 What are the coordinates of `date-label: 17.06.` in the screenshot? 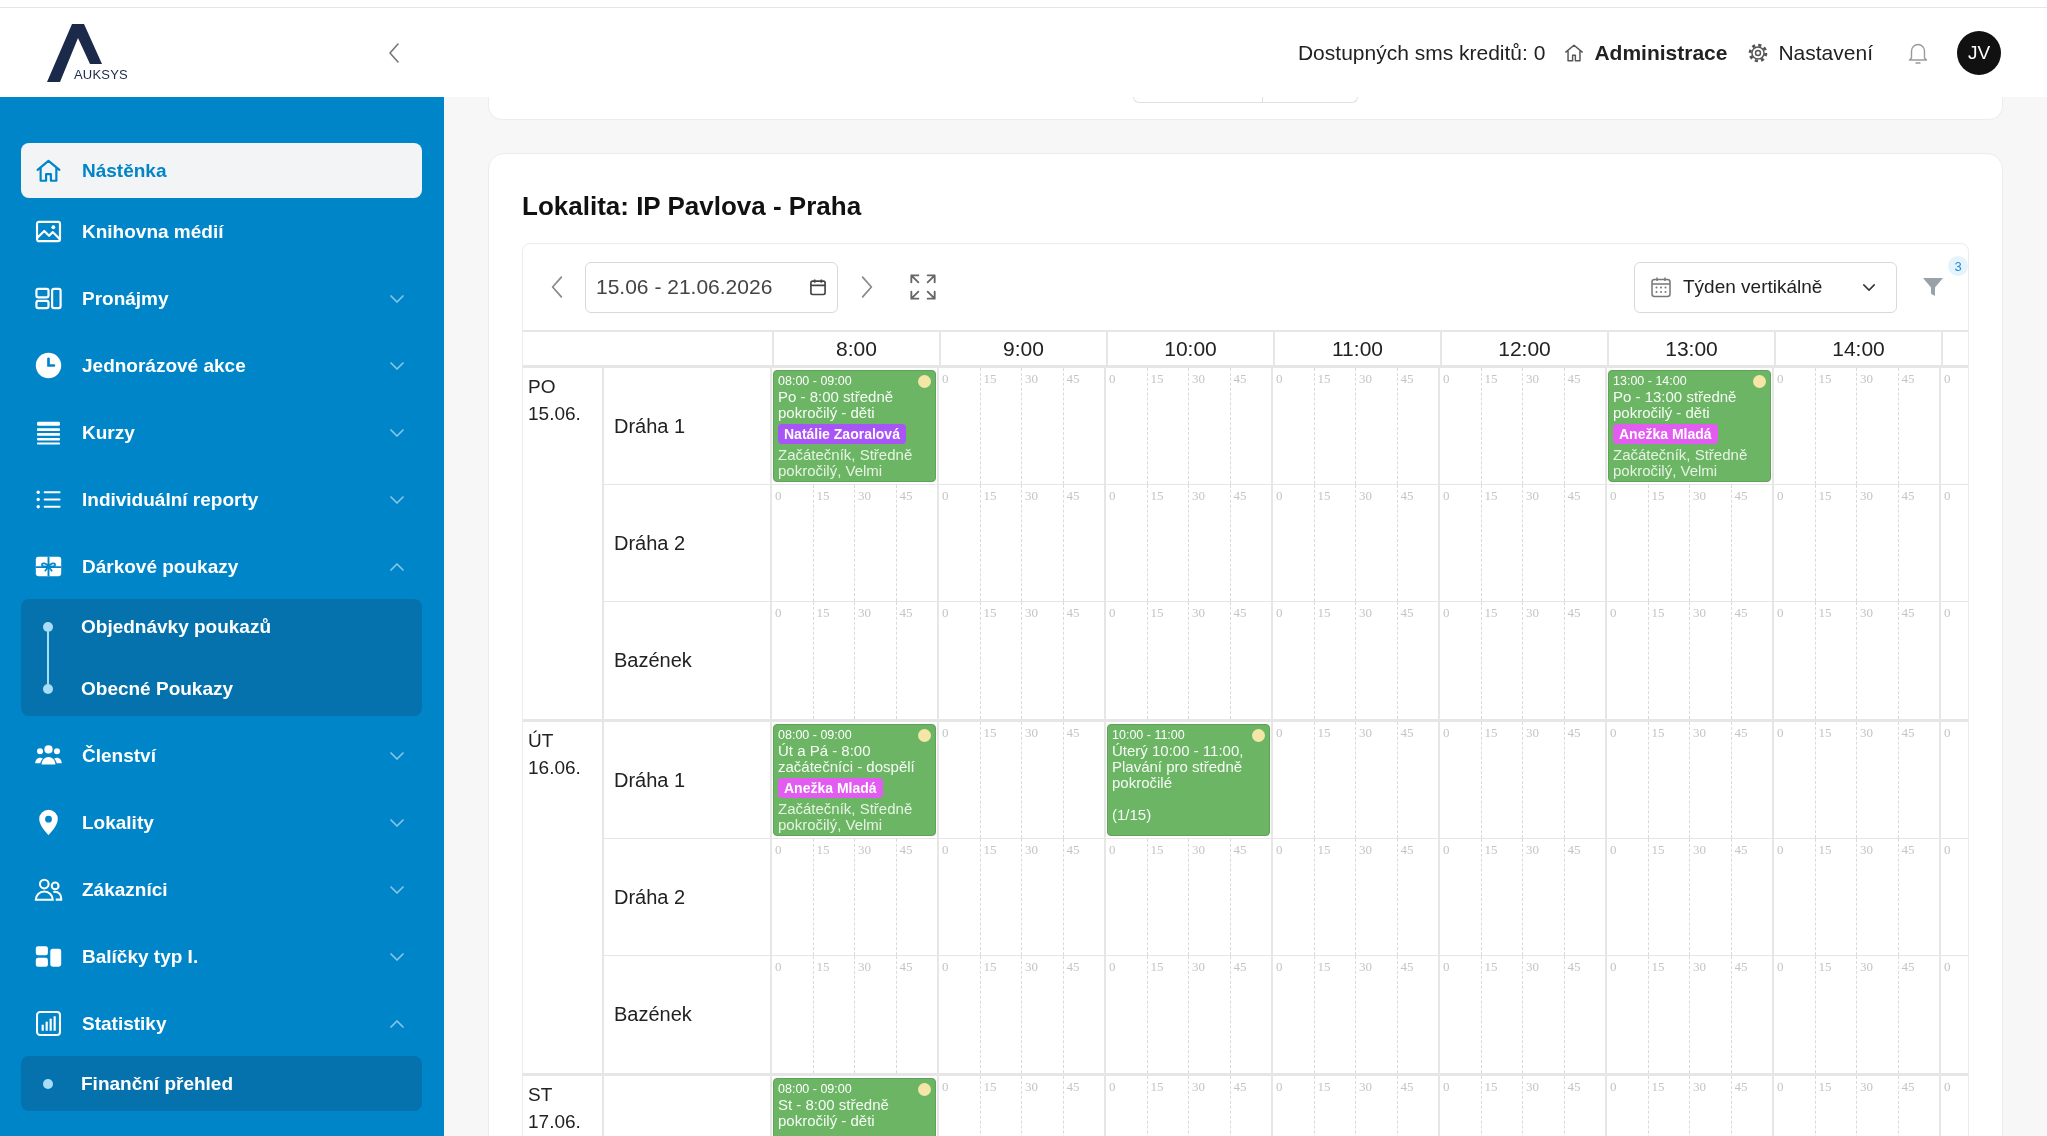 It's located at (554, 1122).